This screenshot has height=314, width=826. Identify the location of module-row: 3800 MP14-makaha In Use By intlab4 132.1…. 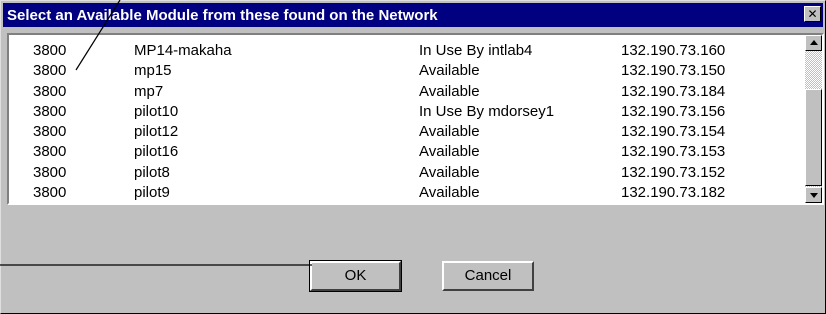
(404, 51).